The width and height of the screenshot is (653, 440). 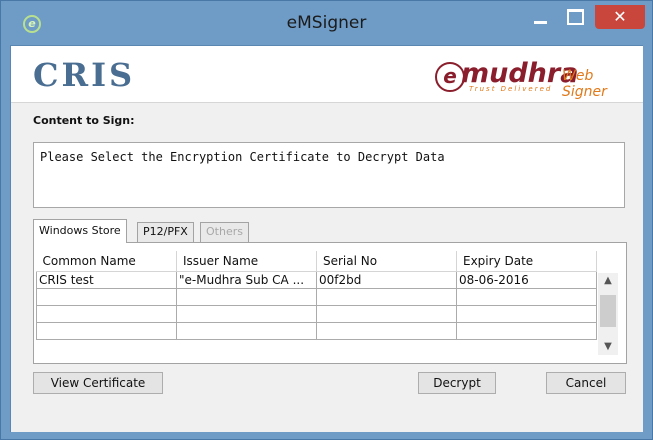 I want to click on cell-common-name: CRIS test, so click(x=106, y=280).